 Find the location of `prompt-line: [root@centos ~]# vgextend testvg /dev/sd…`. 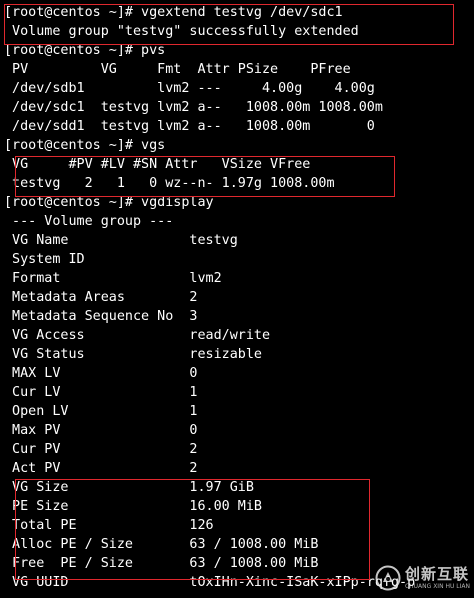

prompt-line: [root@centos ~]# vgextend testvg /dev/sd… is located at coordinates (173, 12).